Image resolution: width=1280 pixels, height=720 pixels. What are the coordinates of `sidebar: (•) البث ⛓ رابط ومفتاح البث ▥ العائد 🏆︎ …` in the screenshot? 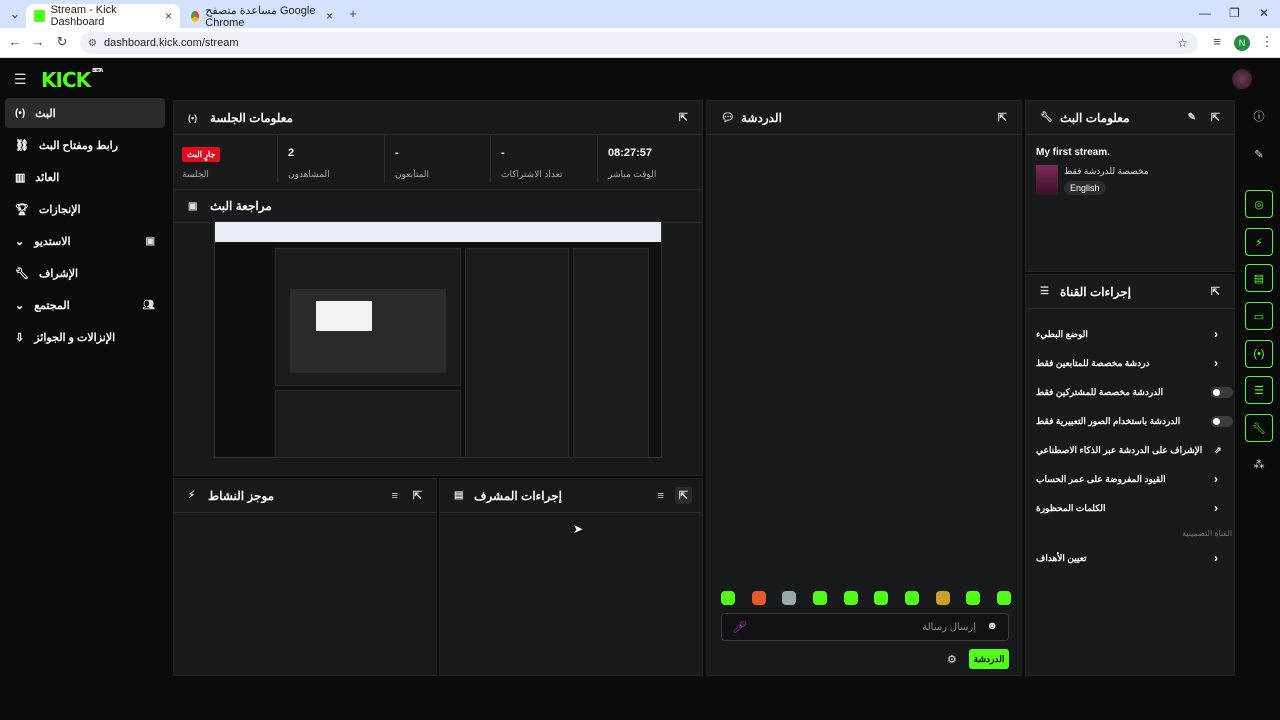 It's located at (85, 389).